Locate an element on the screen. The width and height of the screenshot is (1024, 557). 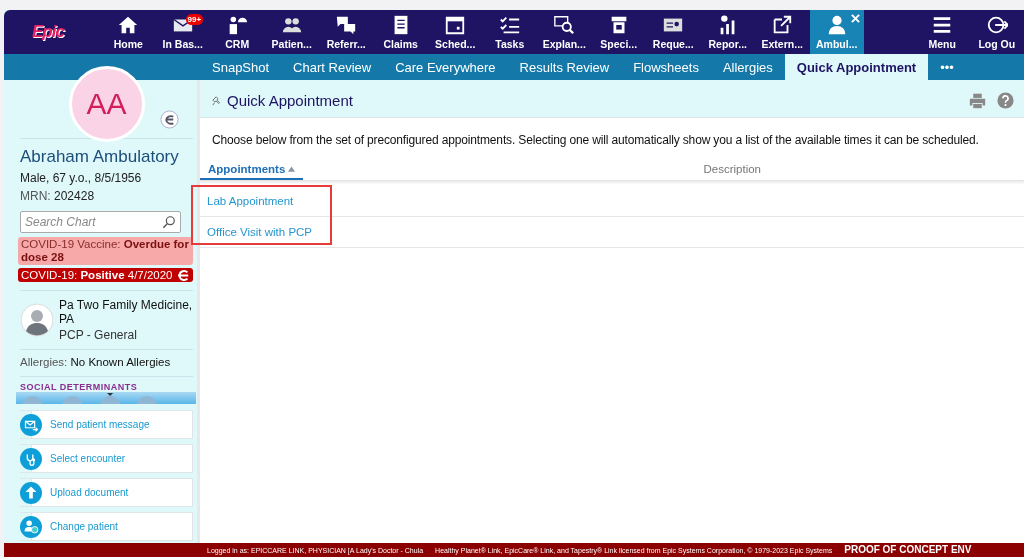
mrn-value: 202428 is located at coordinates (74, 196).